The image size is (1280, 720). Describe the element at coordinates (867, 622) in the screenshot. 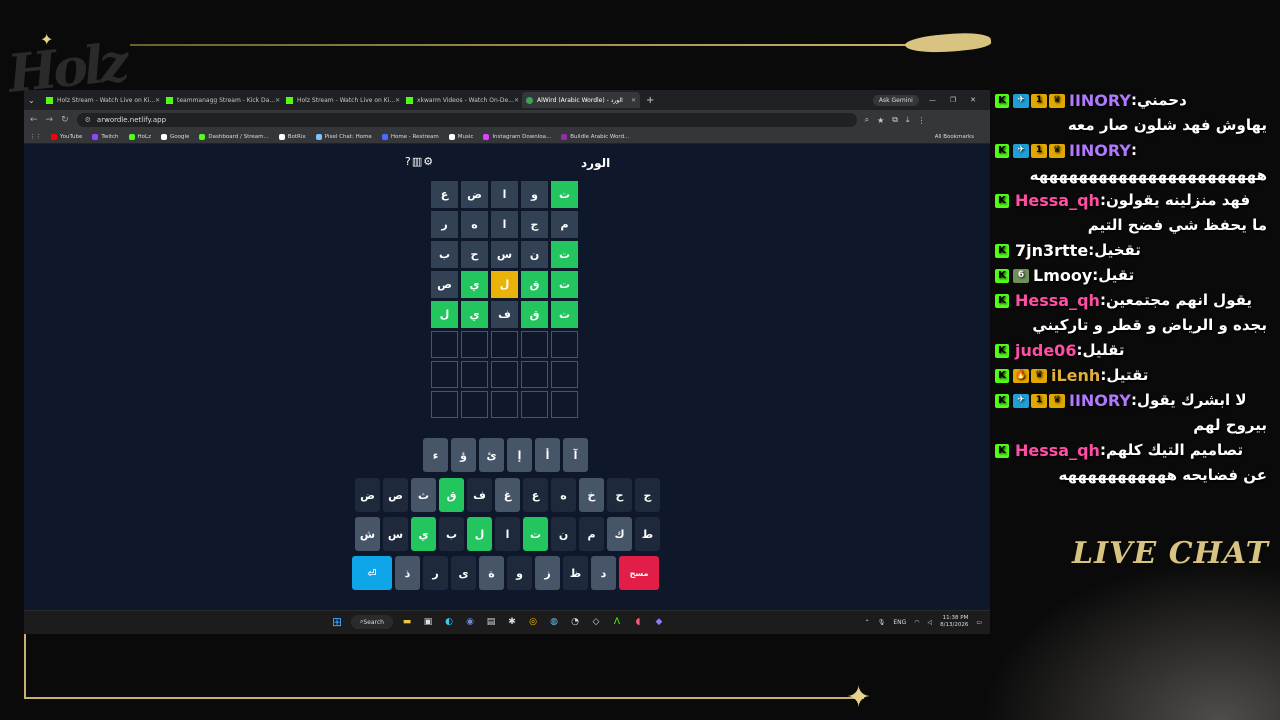

I see `tray-chevron-icon: ⌃` at that location.